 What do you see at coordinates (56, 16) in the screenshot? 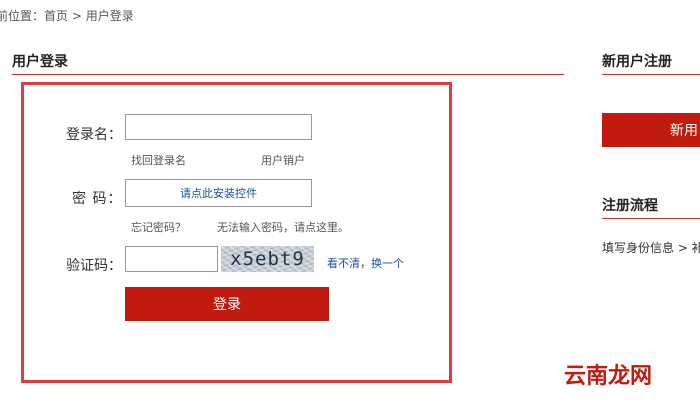
I see `breadcrumb-home-link: 首页` at bounding box center [56, 16].